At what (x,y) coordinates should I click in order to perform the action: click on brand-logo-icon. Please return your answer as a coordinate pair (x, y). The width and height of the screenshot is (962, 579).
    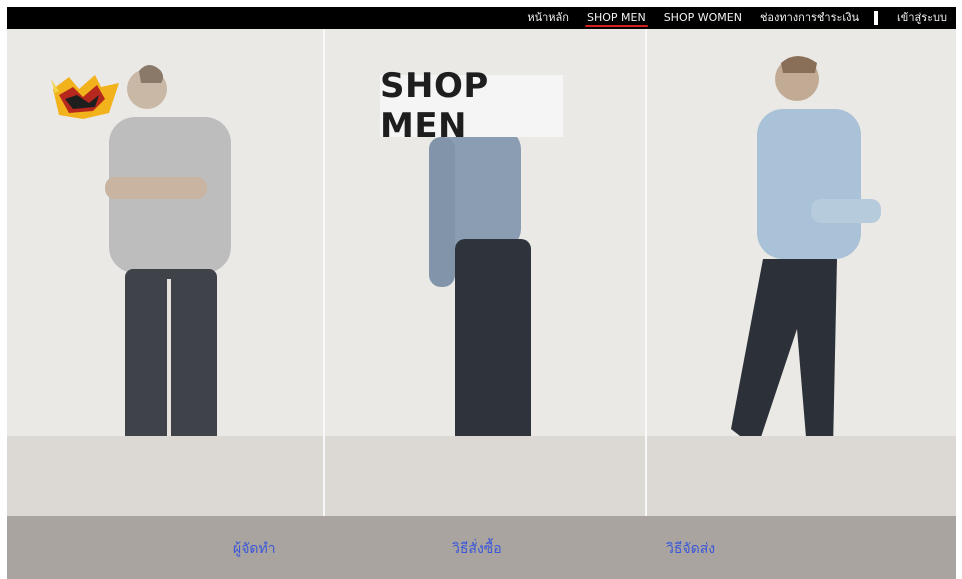
    Looking at the image, I should click on (85, 98).